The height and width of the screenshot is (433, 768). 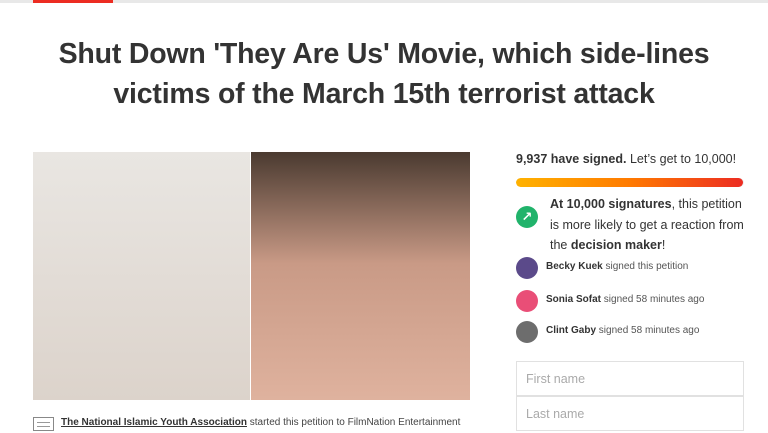 What do you see at coordinates (154, 422) in the screenshot?
I see `organization-link: The National Islamic Youth Association` at bounding box center [154, 422].